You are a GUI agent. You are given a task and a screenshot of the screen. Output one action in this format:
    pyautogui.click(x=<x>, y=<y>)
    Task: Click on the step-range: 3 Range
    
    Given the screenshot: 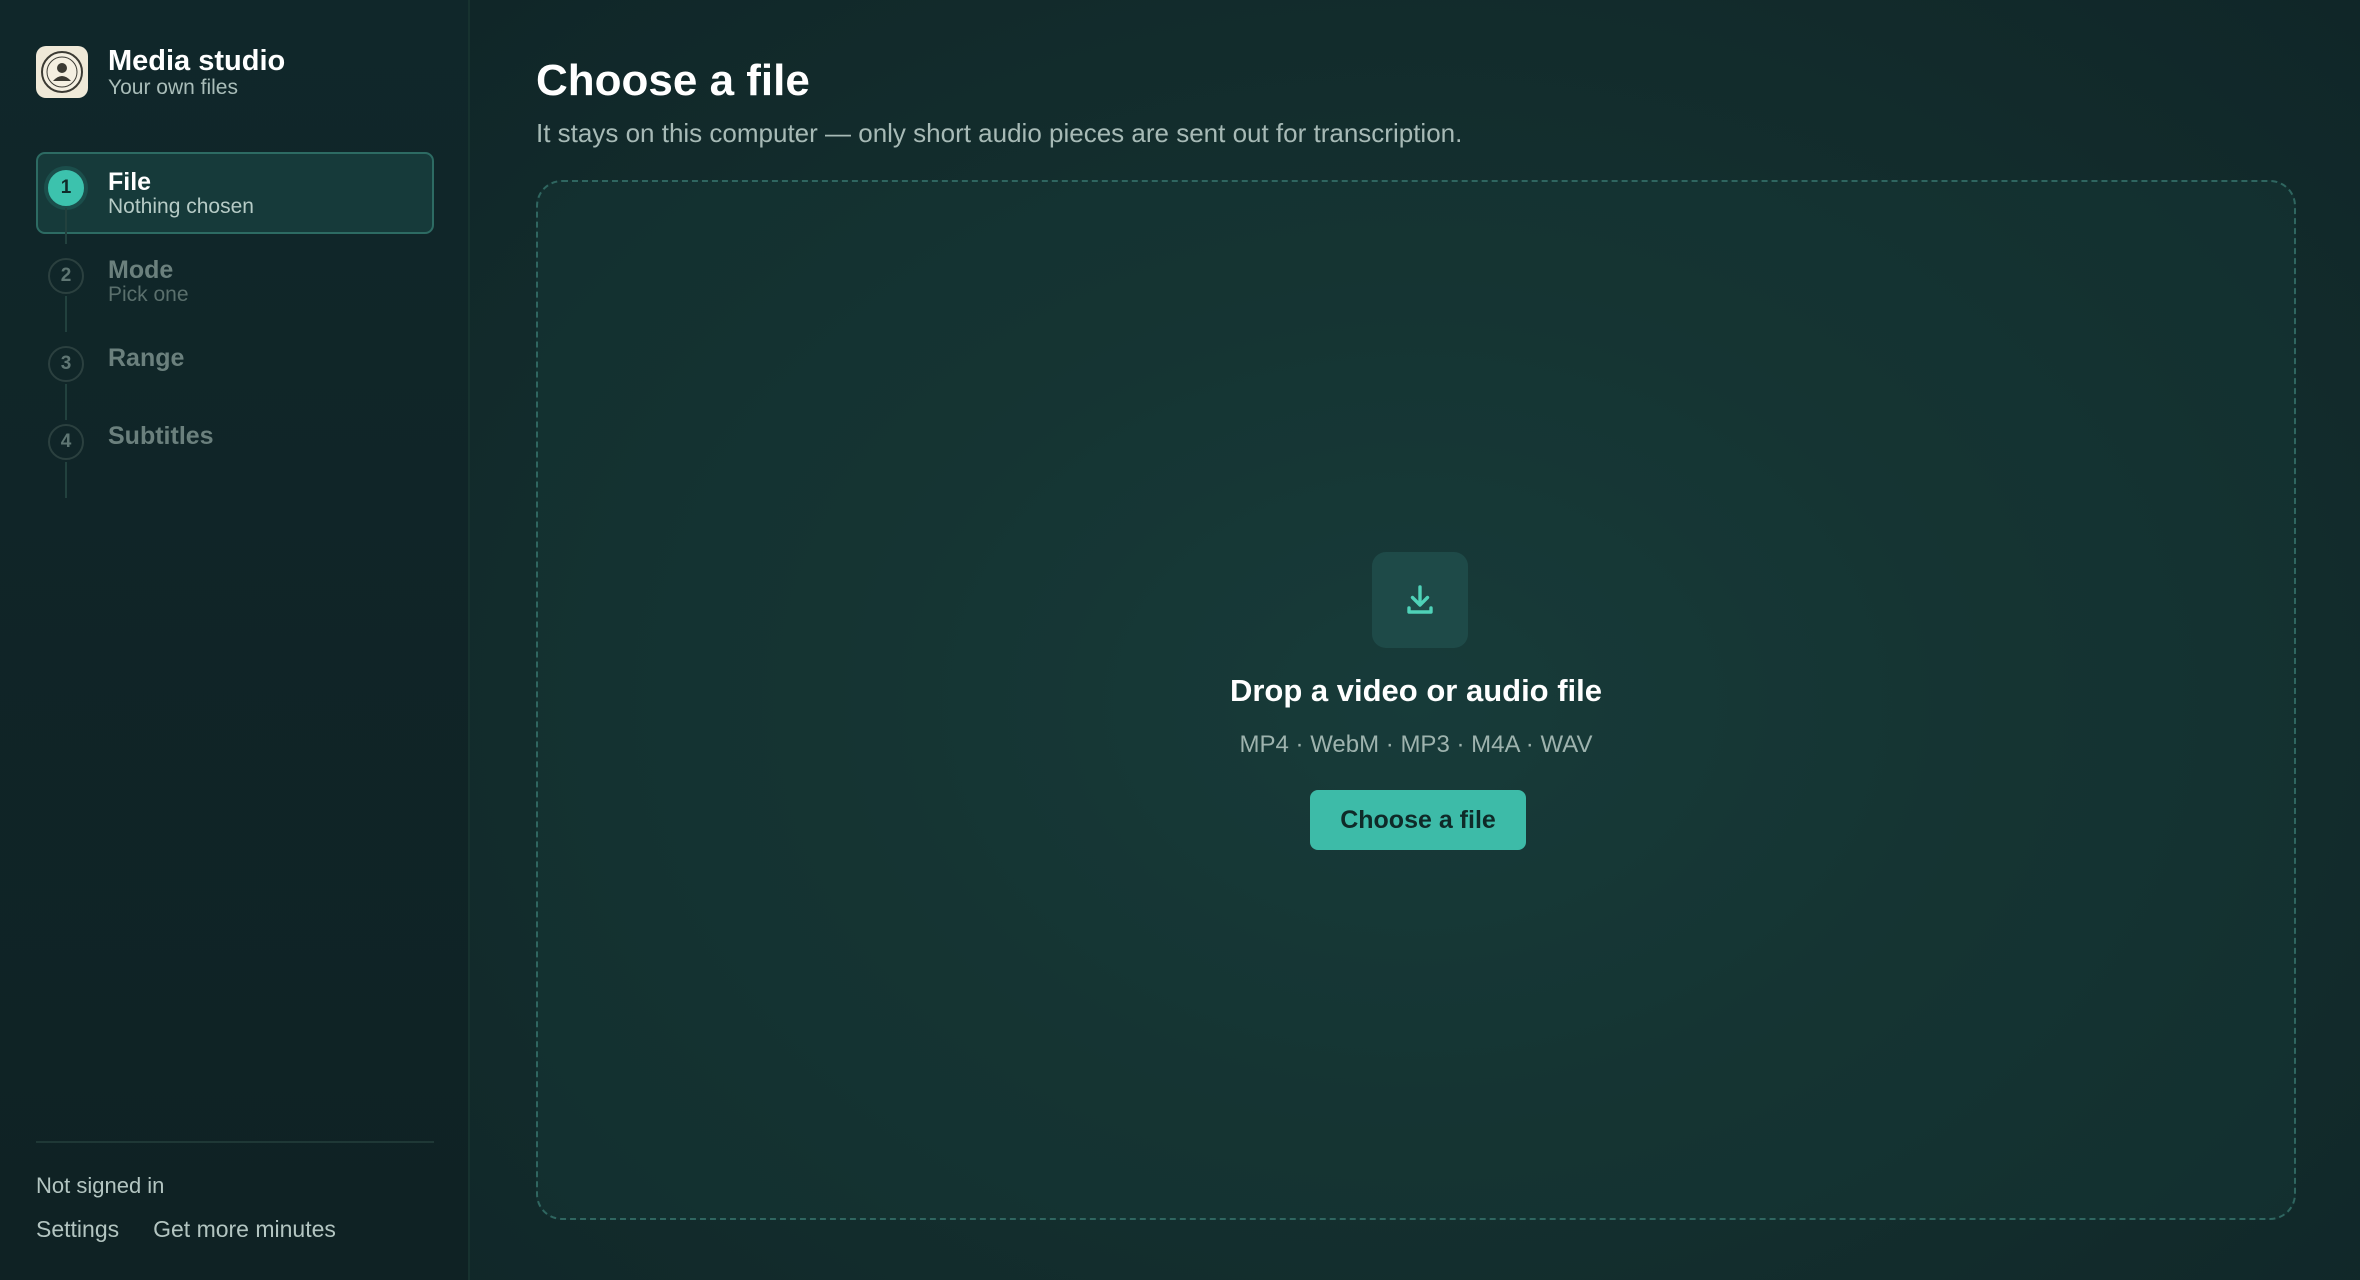 What is the action you would take?
    pyautogui.click(x=235, y=374)
    